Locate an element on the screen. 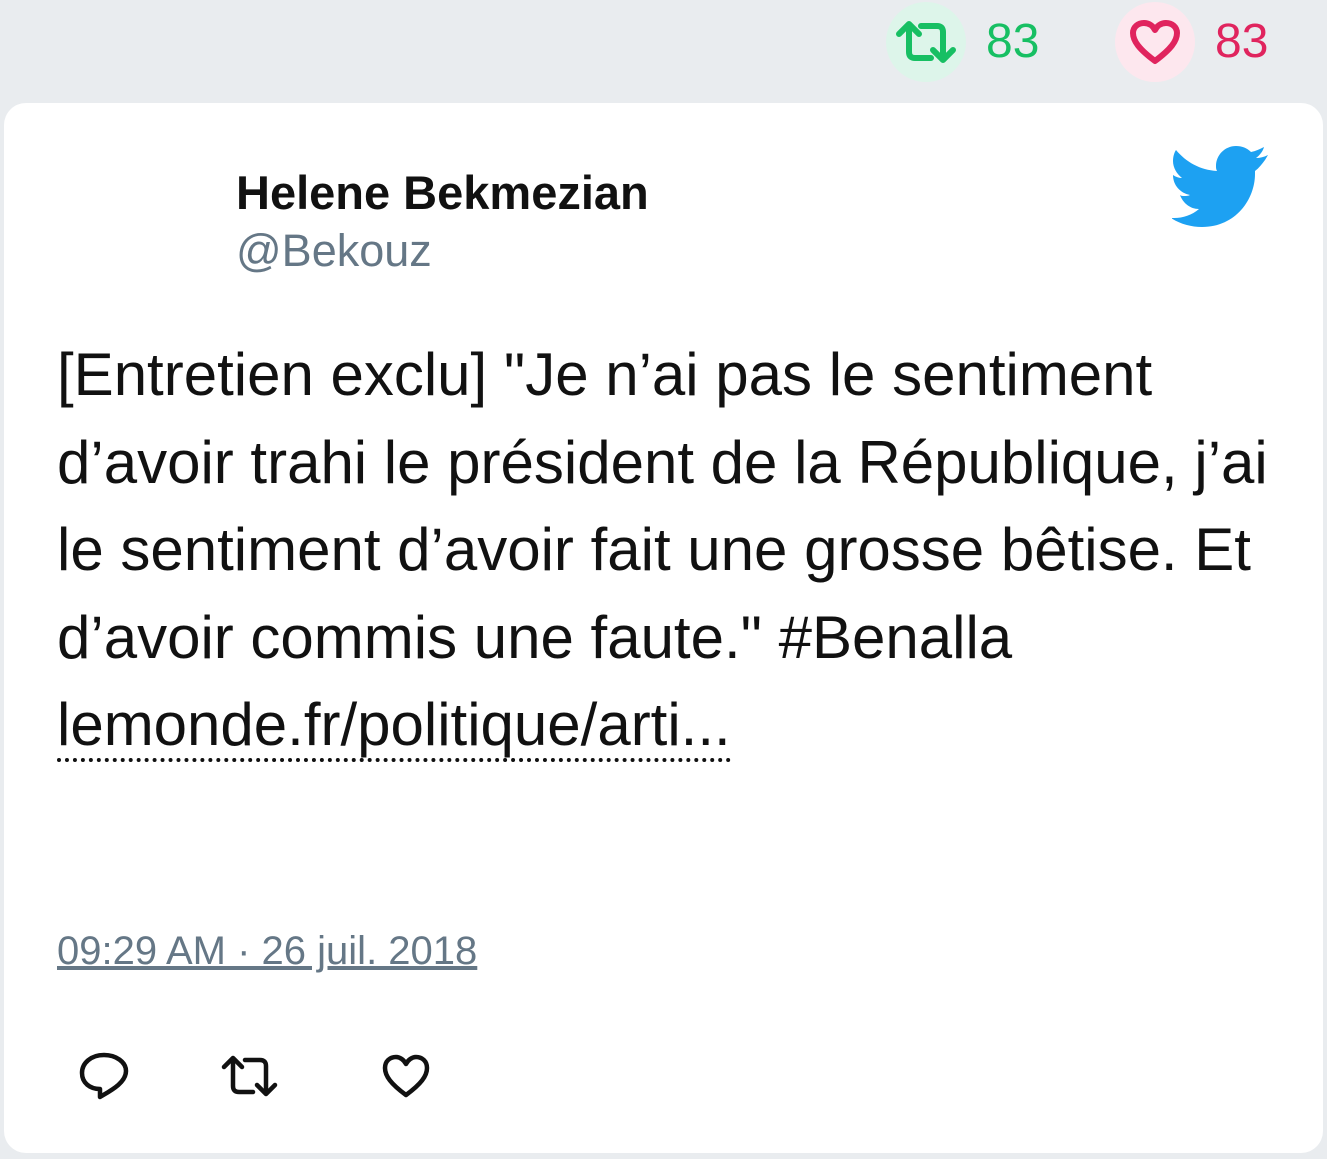  reply-button is located at coordinates (104, 1078).